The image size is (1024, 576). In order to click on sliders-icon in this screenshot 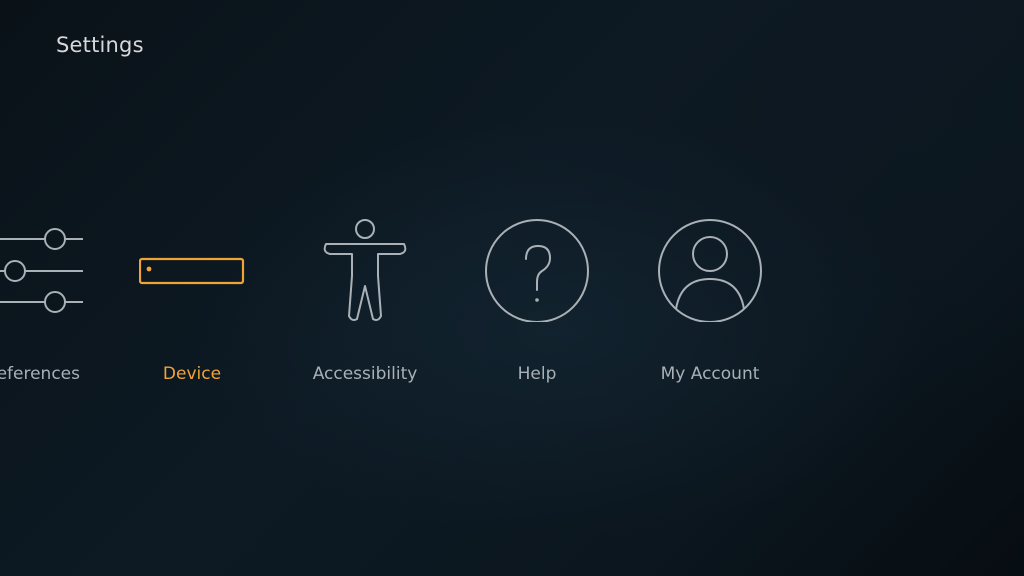, I will do `click(41, 270)`.